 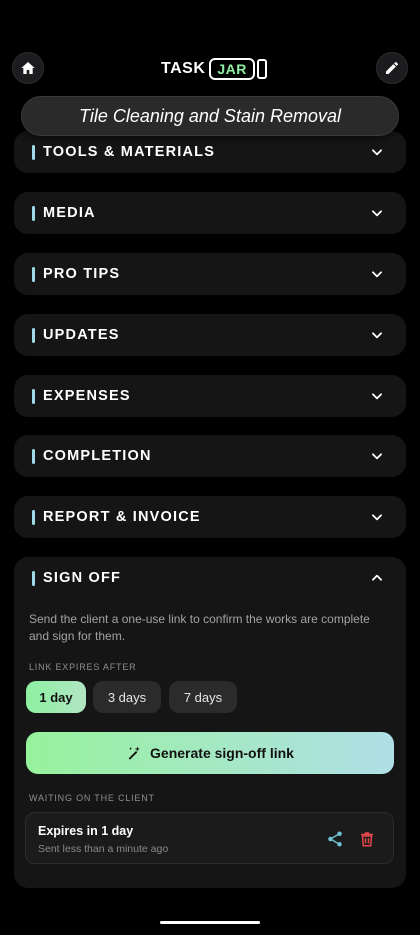 I want to click on section-label: SIGN OFF, so click(x=82, y=578).